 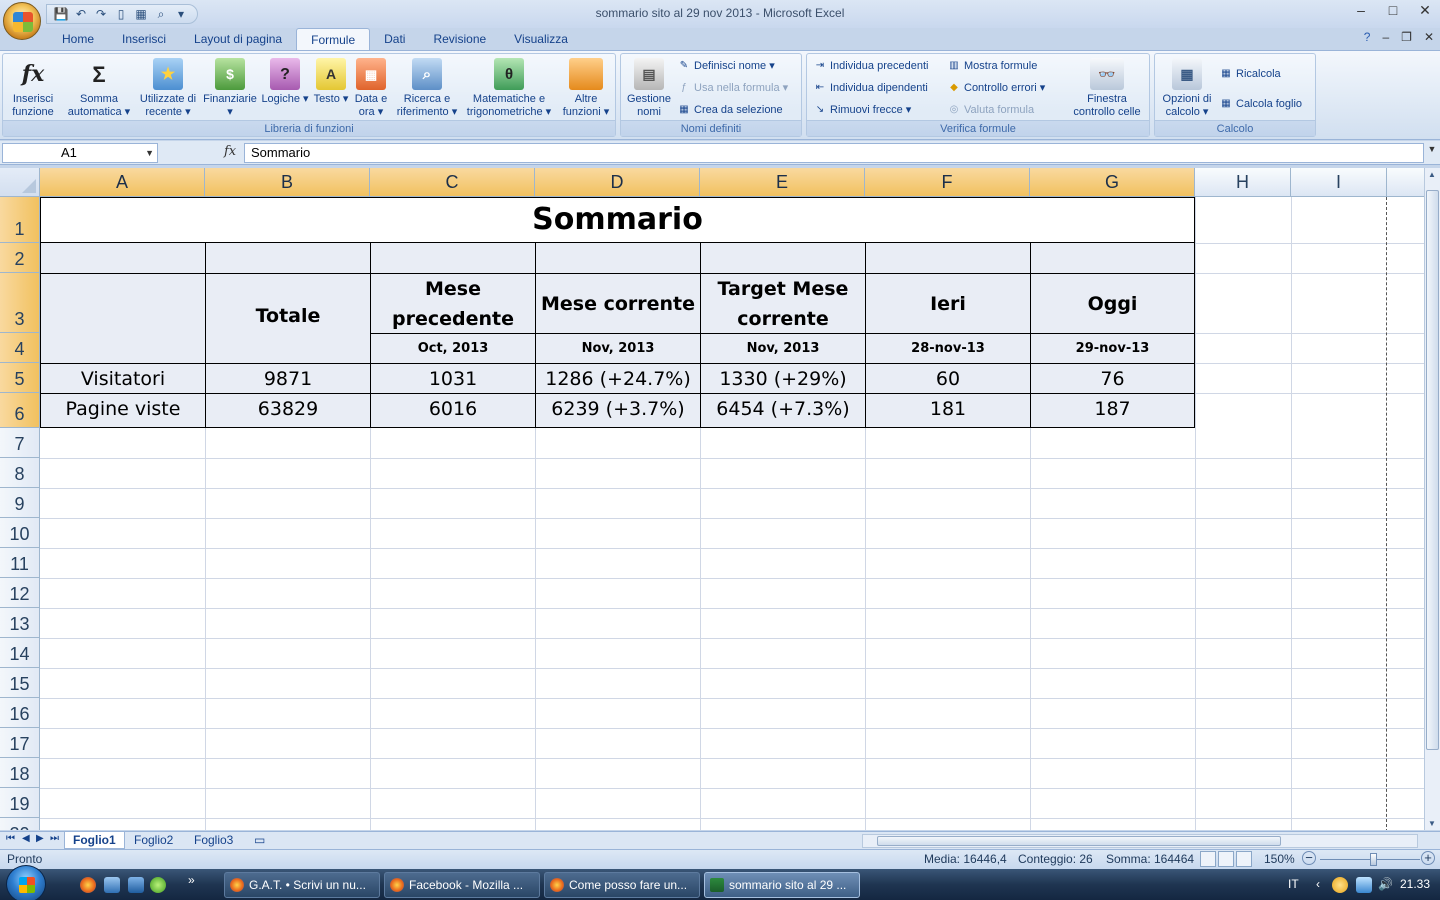 What do you see at coordinates (618, 410) in the screenshot?
I see `cell-d6: 6239 (+3.7%)` at bounding box center [618, 410].